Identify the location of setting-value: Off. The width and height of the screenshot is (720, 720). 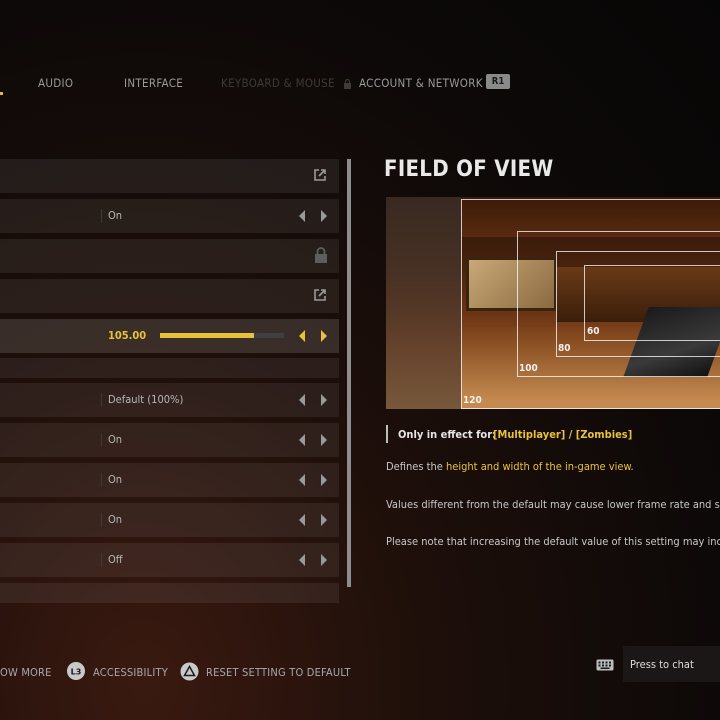
(115, 559).